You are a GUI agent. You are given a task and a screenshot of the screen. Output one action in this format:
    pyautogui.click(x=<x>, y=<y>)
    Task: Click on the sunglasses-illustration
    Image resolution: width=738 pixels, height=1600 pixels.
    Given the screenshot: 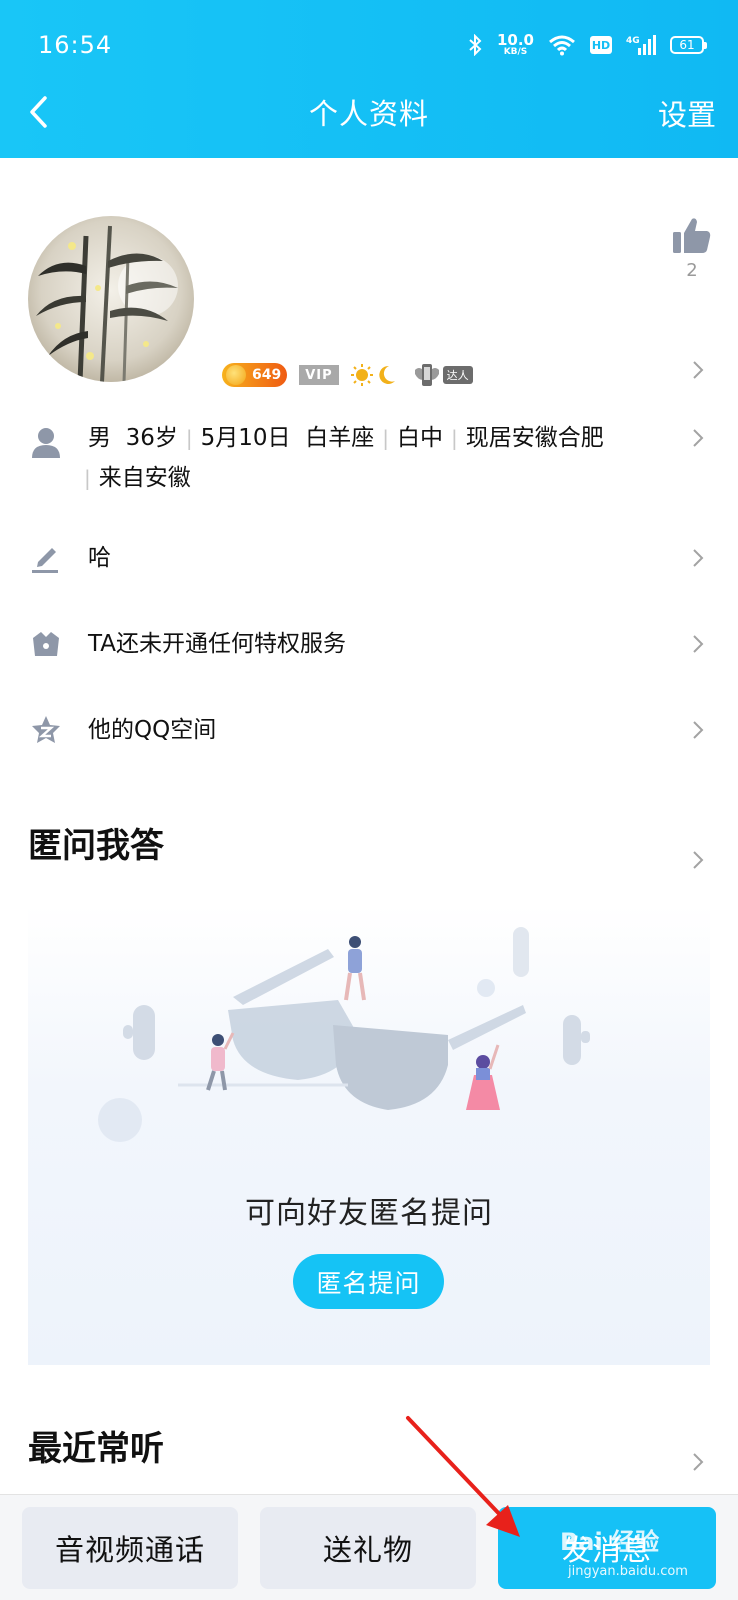 What is the action you would take?
    pyautogui.click(x=344, y=1034)
    